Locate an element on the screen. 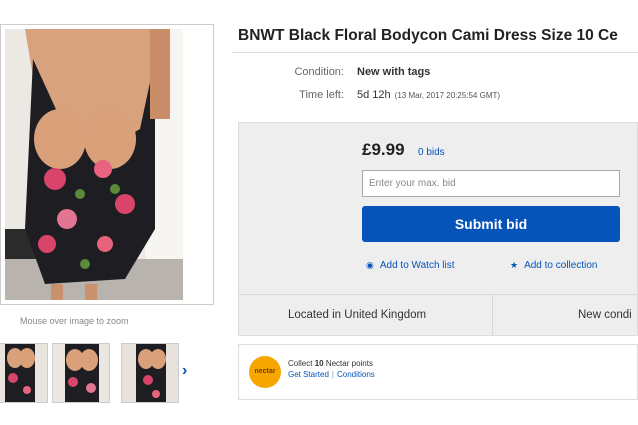  nectar-logo: nectar is located at coordinates (265, 372).